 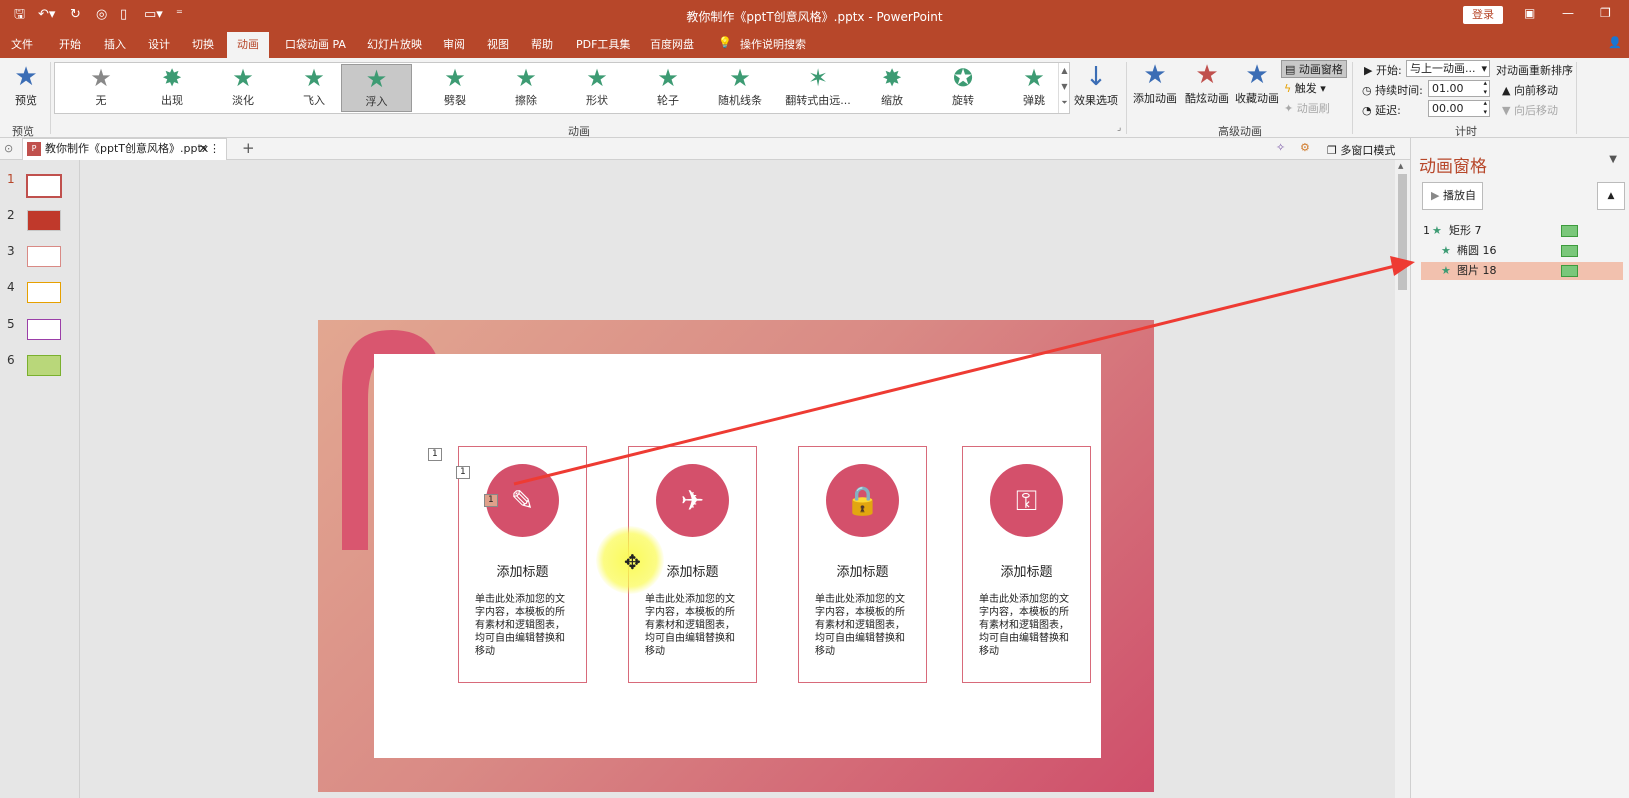 I want to click on animation-wheel: ★ 轮子, so click(x=668, y=88).